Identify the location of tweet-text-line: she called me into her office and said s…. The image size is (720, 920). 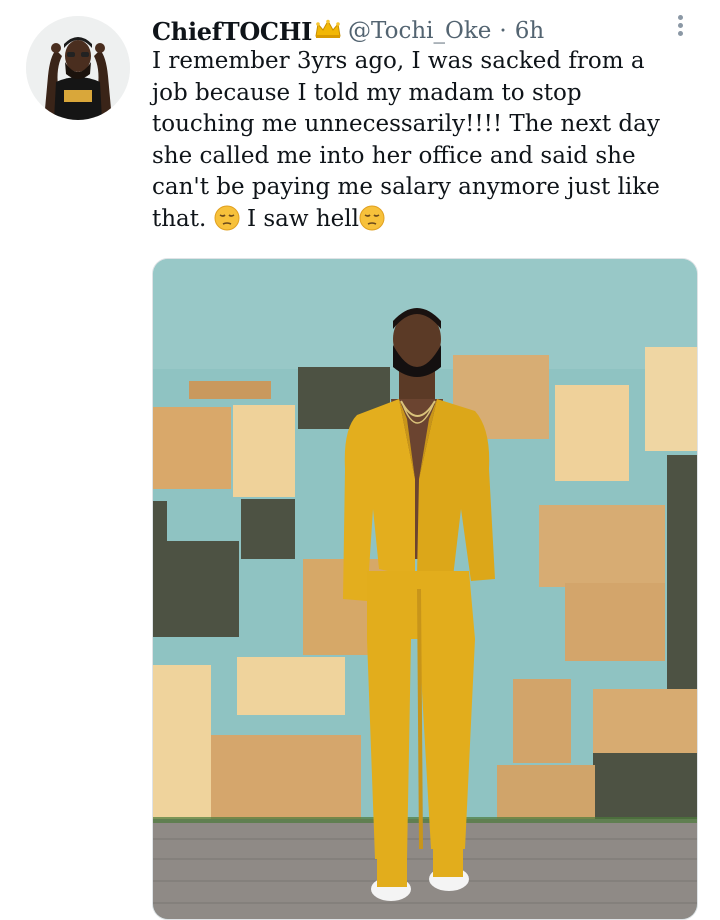
(394, 155).